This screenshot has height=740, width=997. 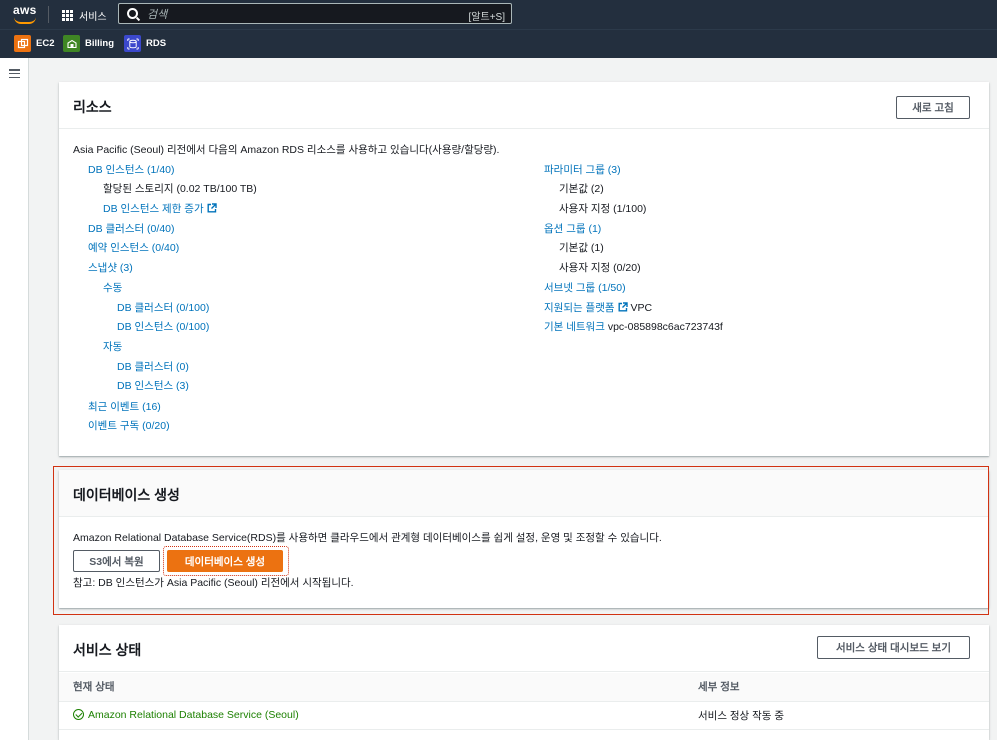 I want to click on link-event-subscriptions: 이벤트 구독 (0/20), so click(x=129, y=426).